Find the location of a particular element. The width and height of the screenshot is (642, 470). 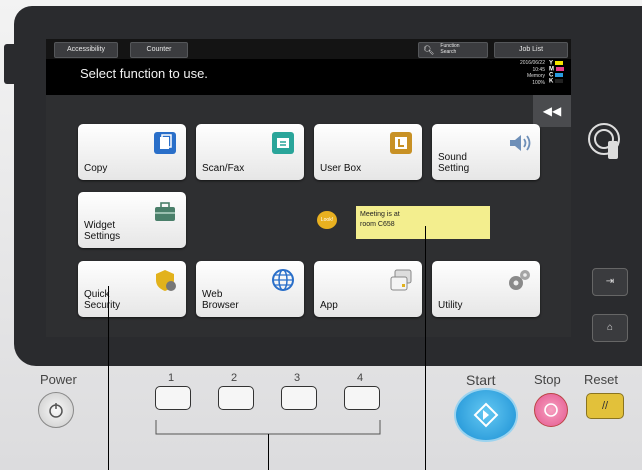

reset-icon: // is located at coordinates (605, 406).